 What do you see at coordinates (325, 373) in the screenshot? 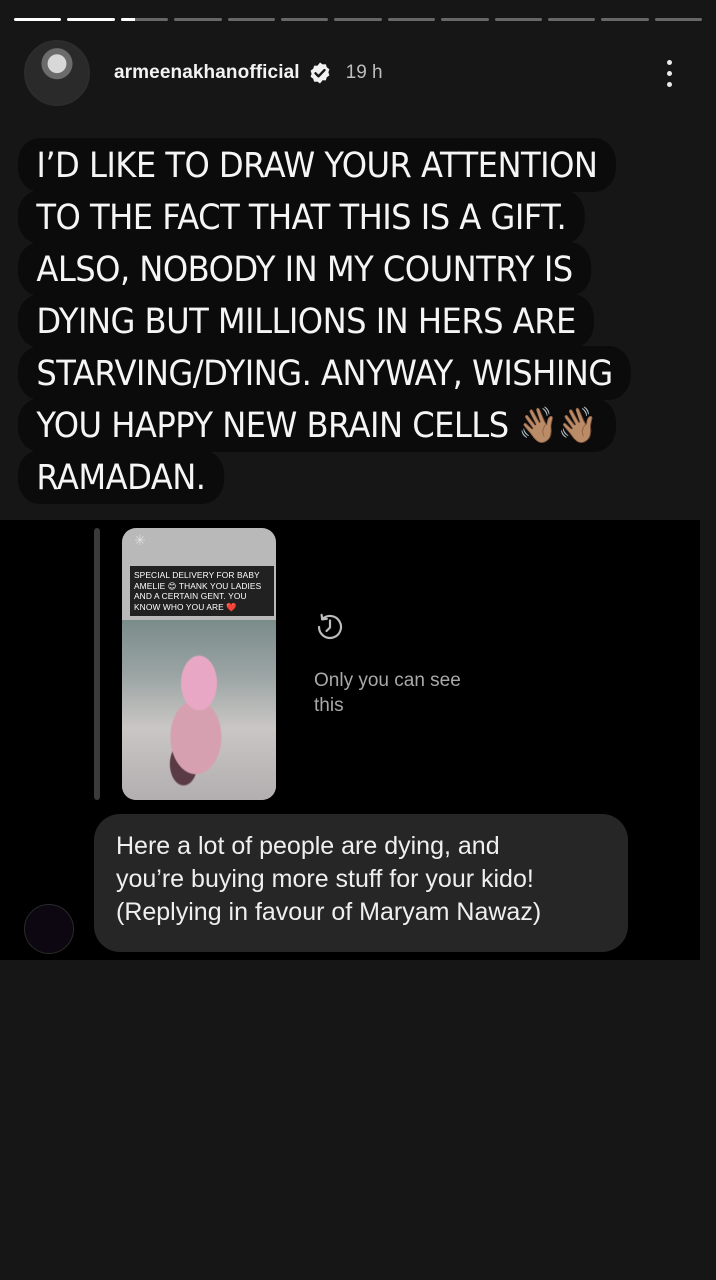
I see `caption-line: STARVING/DYING. ANYWAY, WISHING` at bounding box center [325, 373].